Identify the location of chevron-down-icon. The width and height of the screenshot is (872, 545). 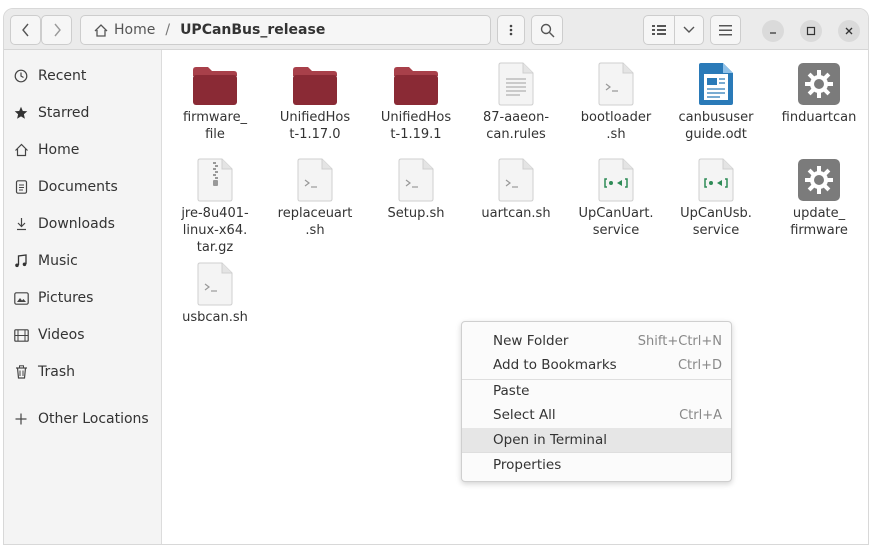
(689, 29).